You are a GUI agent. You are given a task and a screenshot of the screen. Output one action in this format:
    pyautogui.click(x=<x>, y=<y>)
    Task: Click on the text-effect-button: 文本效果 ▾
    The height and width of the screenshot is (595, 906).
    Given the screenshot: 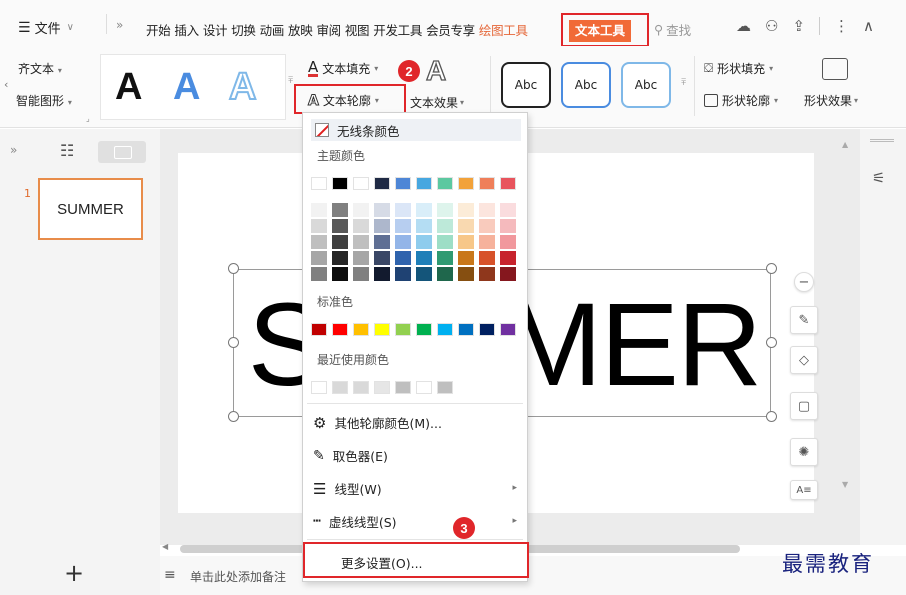 What is the action you would take?
    pyautogui.click(x=437, y=102)
    